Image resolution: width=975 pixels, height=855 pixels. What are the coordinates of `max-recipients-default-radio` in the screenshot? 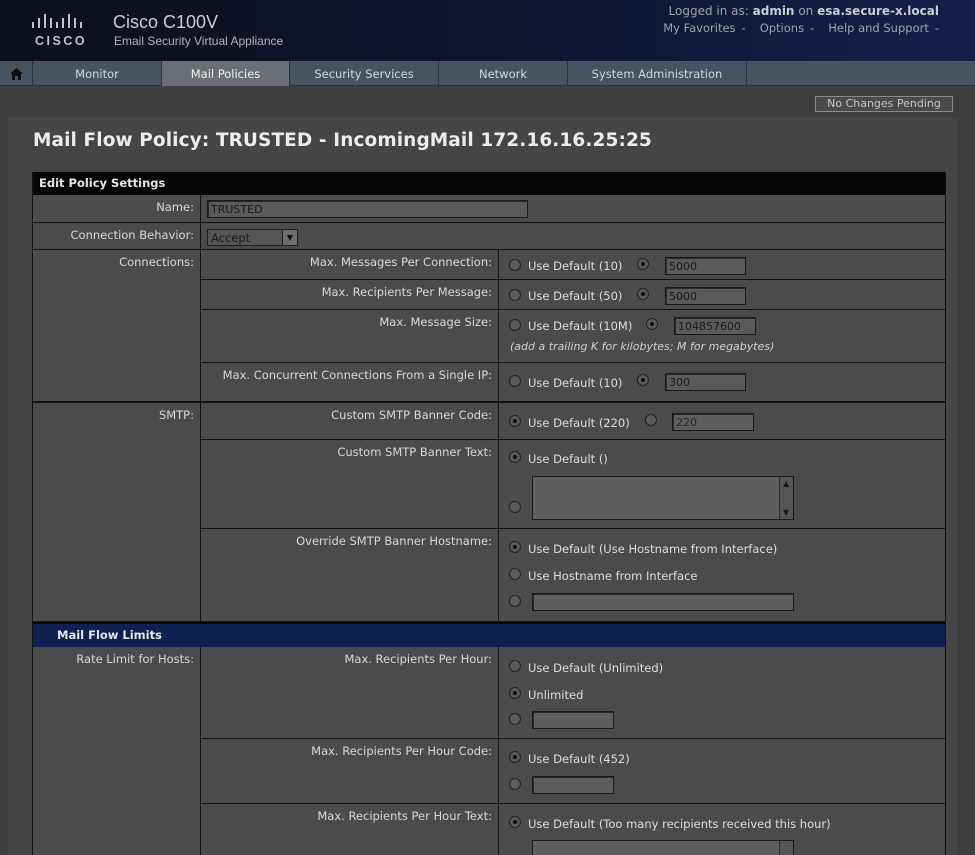 It's located at (515, 295).